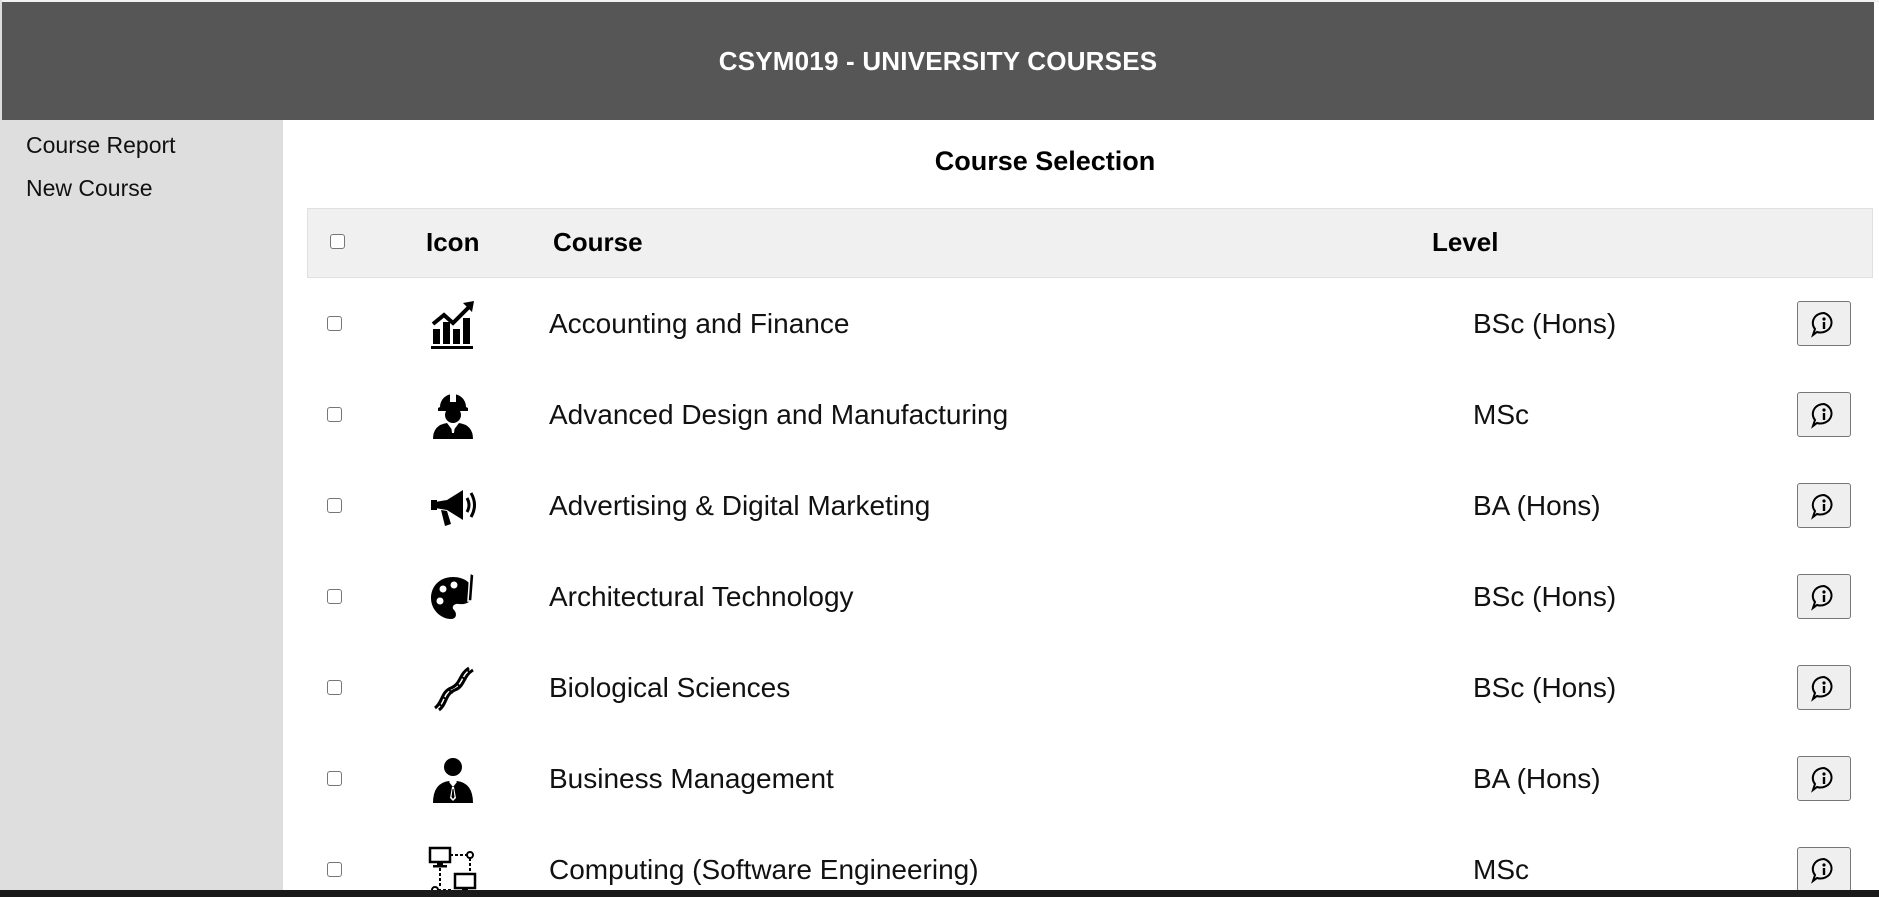 The height and width of the screenshot is (897, 1879). What do you see at coordinates (1090, 687) in the screenshot?
I see `table-row: Biological Sciences BSc (Hons)` at bounding box center [1090, 687].